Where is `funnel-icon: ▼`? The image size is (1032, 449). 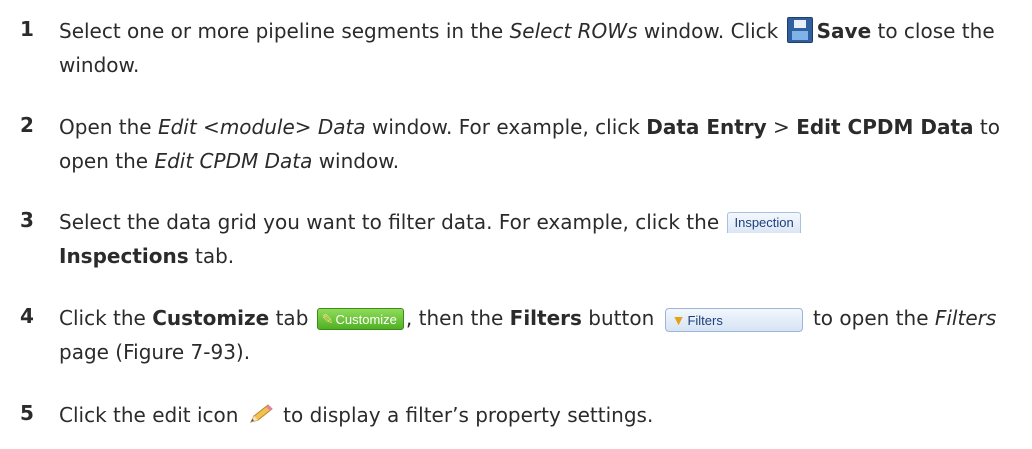 funnel-icon: ▼ is located at coordinates (678, 320).